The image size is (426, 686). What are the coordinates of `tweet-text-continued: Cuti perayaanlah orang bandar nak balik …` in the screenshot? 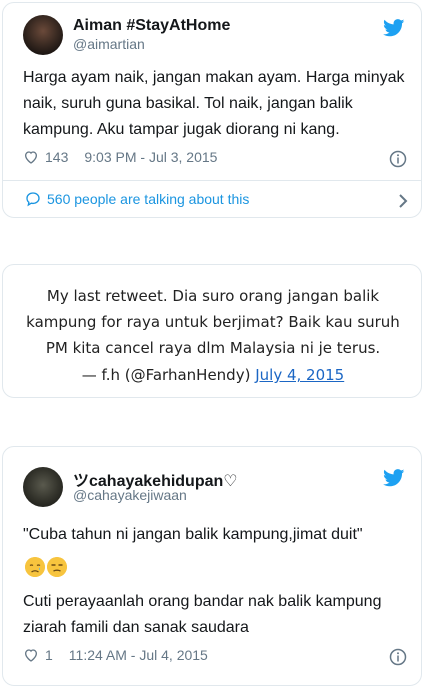 It's located at (202, 614).